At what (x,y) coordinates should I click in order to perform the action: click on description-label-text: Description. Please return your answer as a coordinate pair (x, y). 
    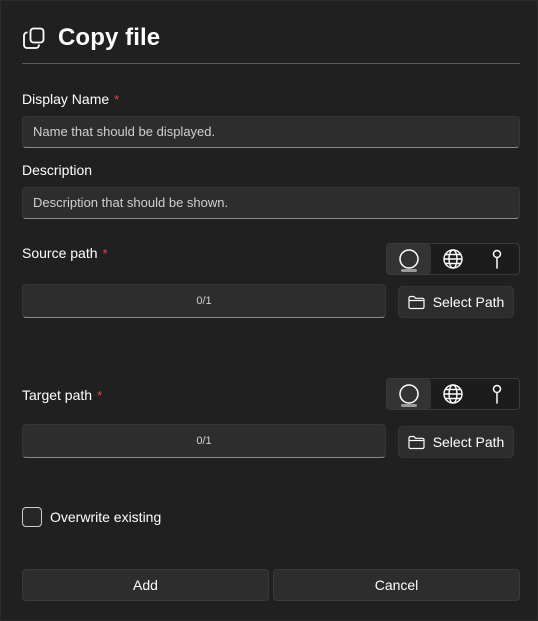
    Looking at the image, I should click on (57, 170).